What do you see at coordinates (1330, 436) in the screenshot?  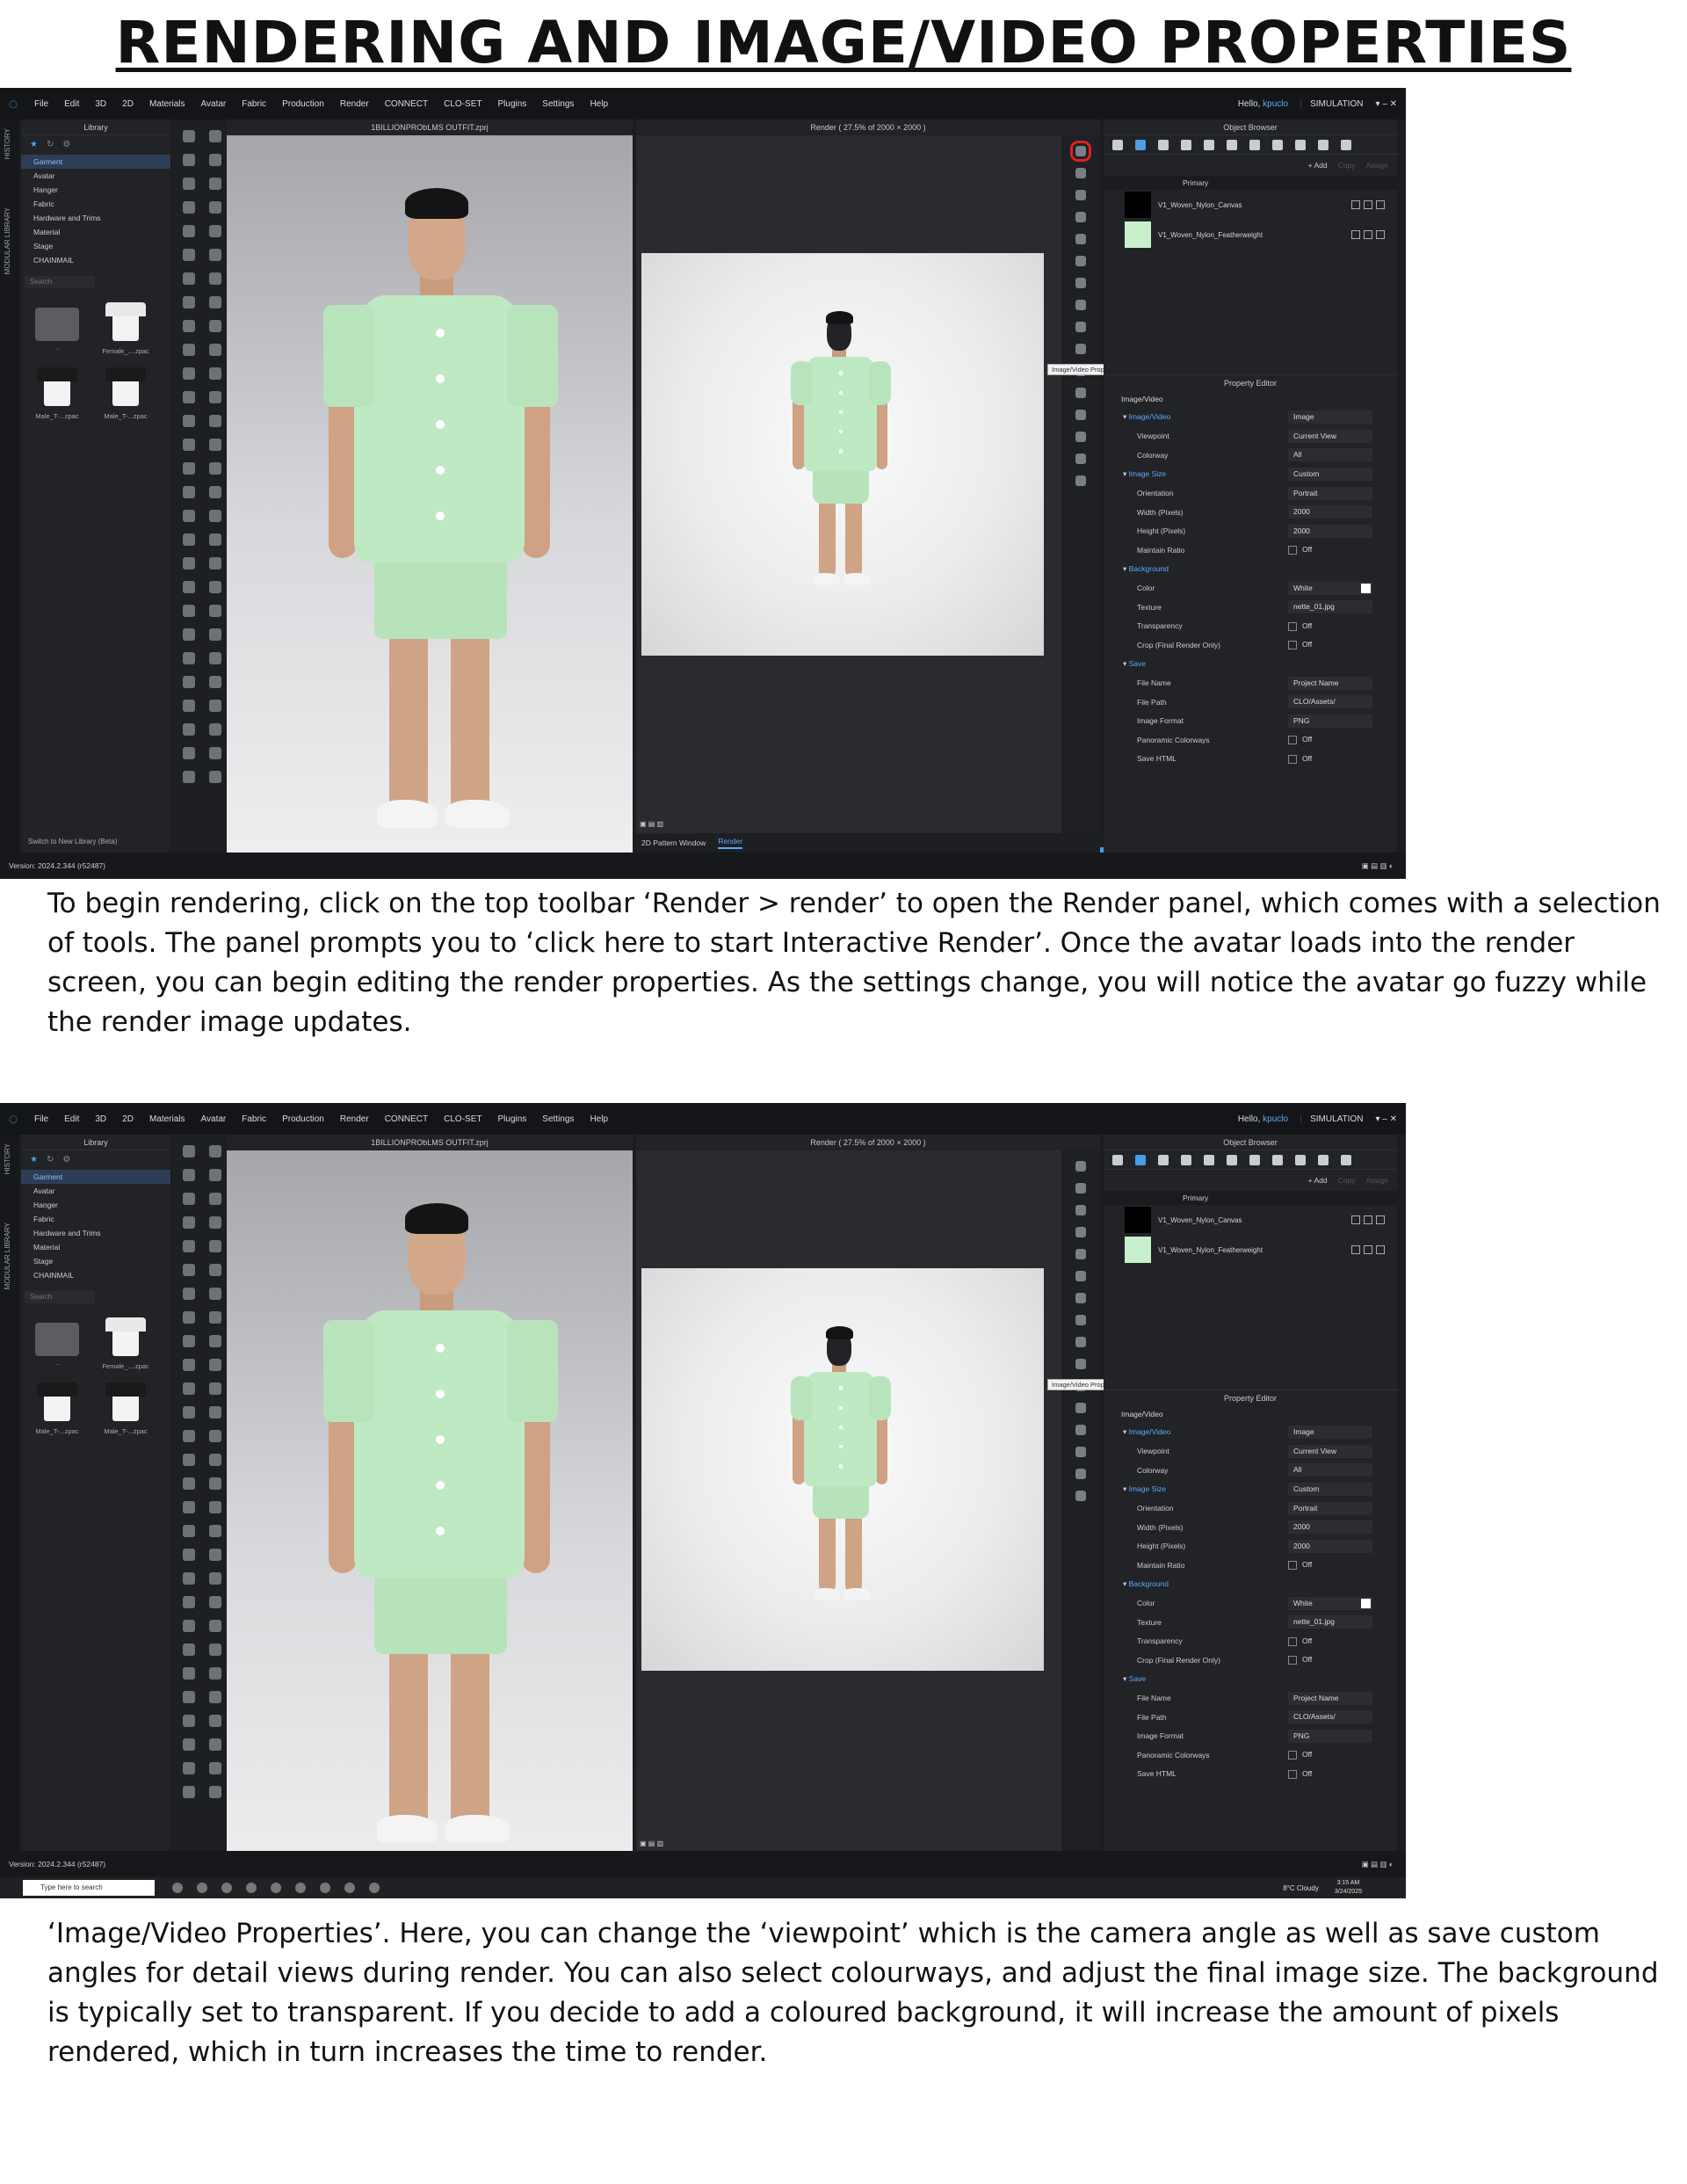 I see `property-value: Current View` at bounding box center [1330, 436].